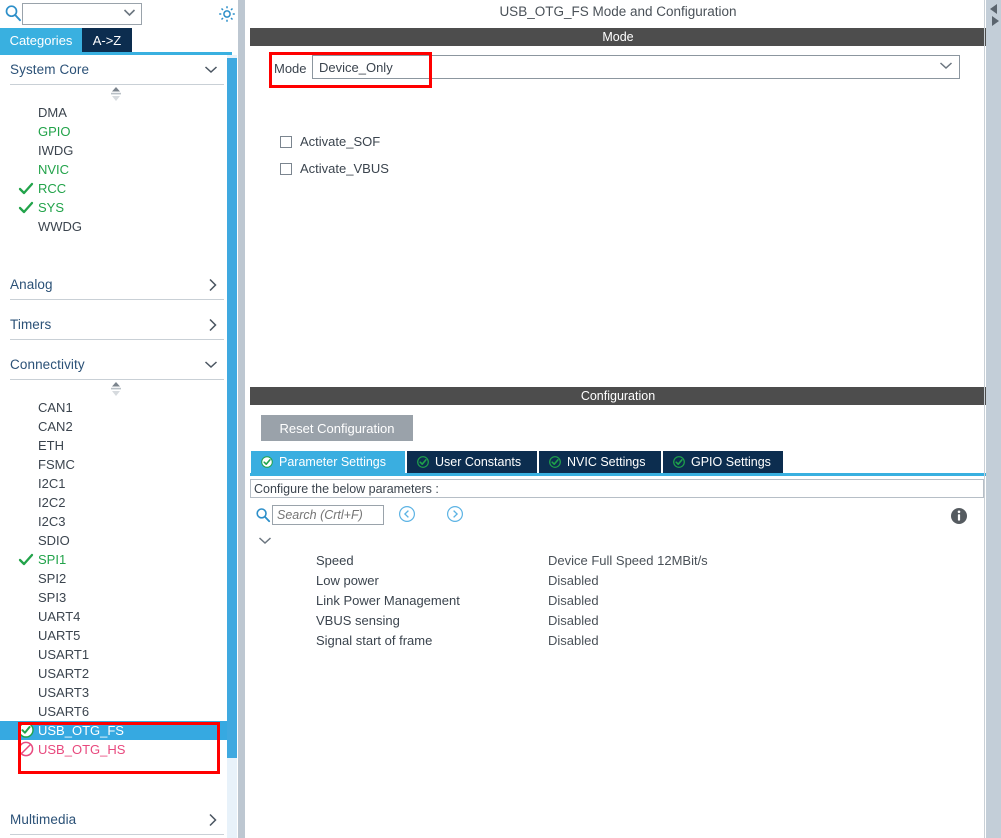 The width and height of the screenshot is (1001, 838). I want to click on ip-tree-scrollbar, so click(232, 446).